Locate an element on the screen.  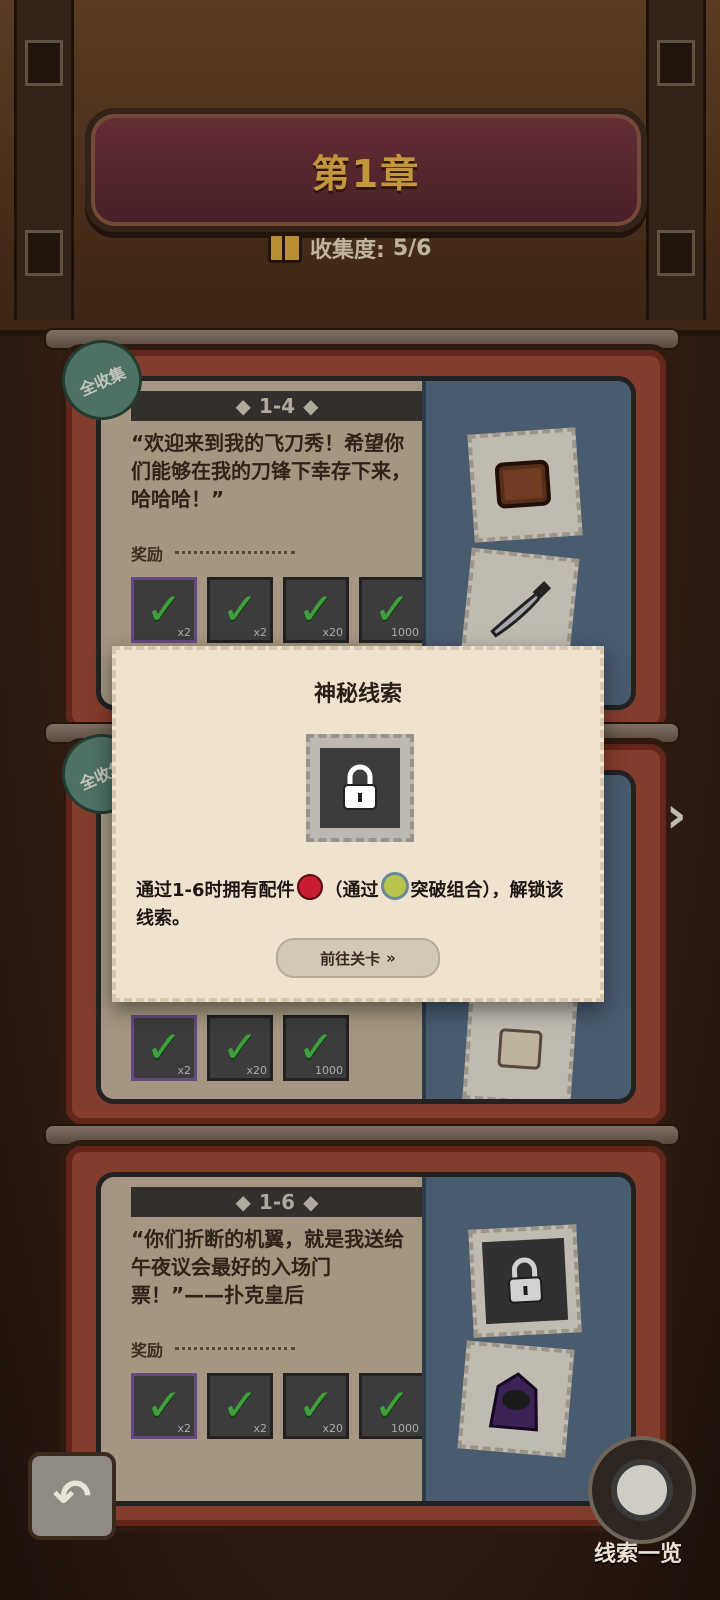
accessory-icon is located at coordinates (309, 887).